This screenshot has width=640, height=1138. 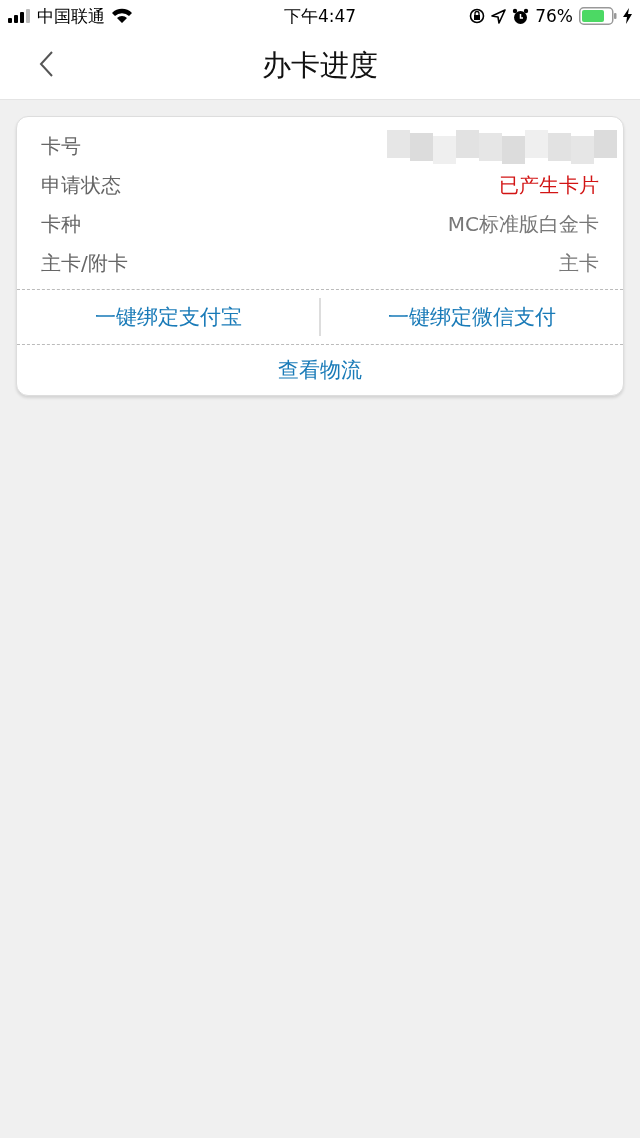 What do you see at coordinates (320, 370) in the screenshot?
I see `logistics-link: 查看物流` at bounding box center [320, 370].